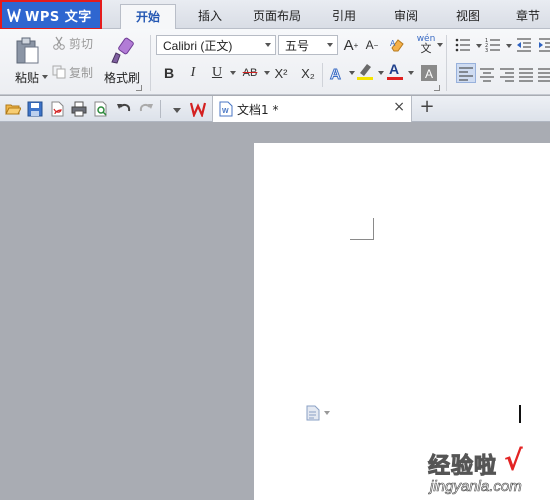  Describe the element at coordinates (198, 109) in the screenshot. I see `wps-home-icon` at that location.